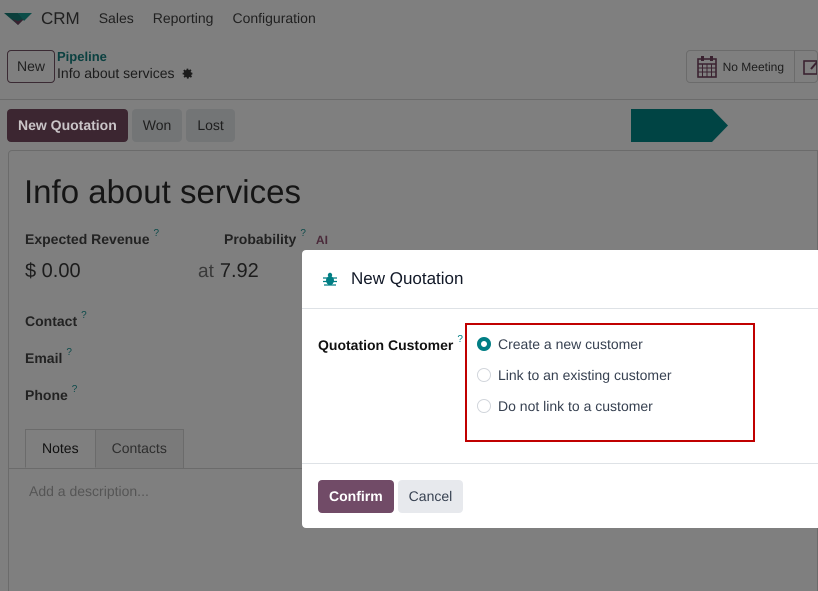 The image size is (818, 591). Describe the element at coordinates (67, 125) in the screenshot. I see `status-button: New Quotation` at that location.